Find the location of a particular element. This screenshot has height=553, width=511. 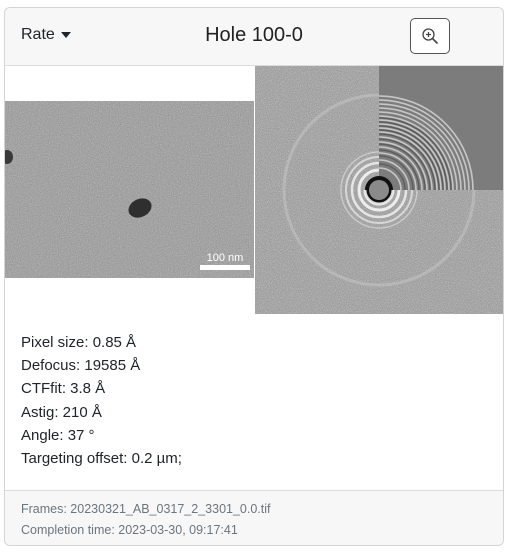

zoom-button is located at coordinates (430, 36).